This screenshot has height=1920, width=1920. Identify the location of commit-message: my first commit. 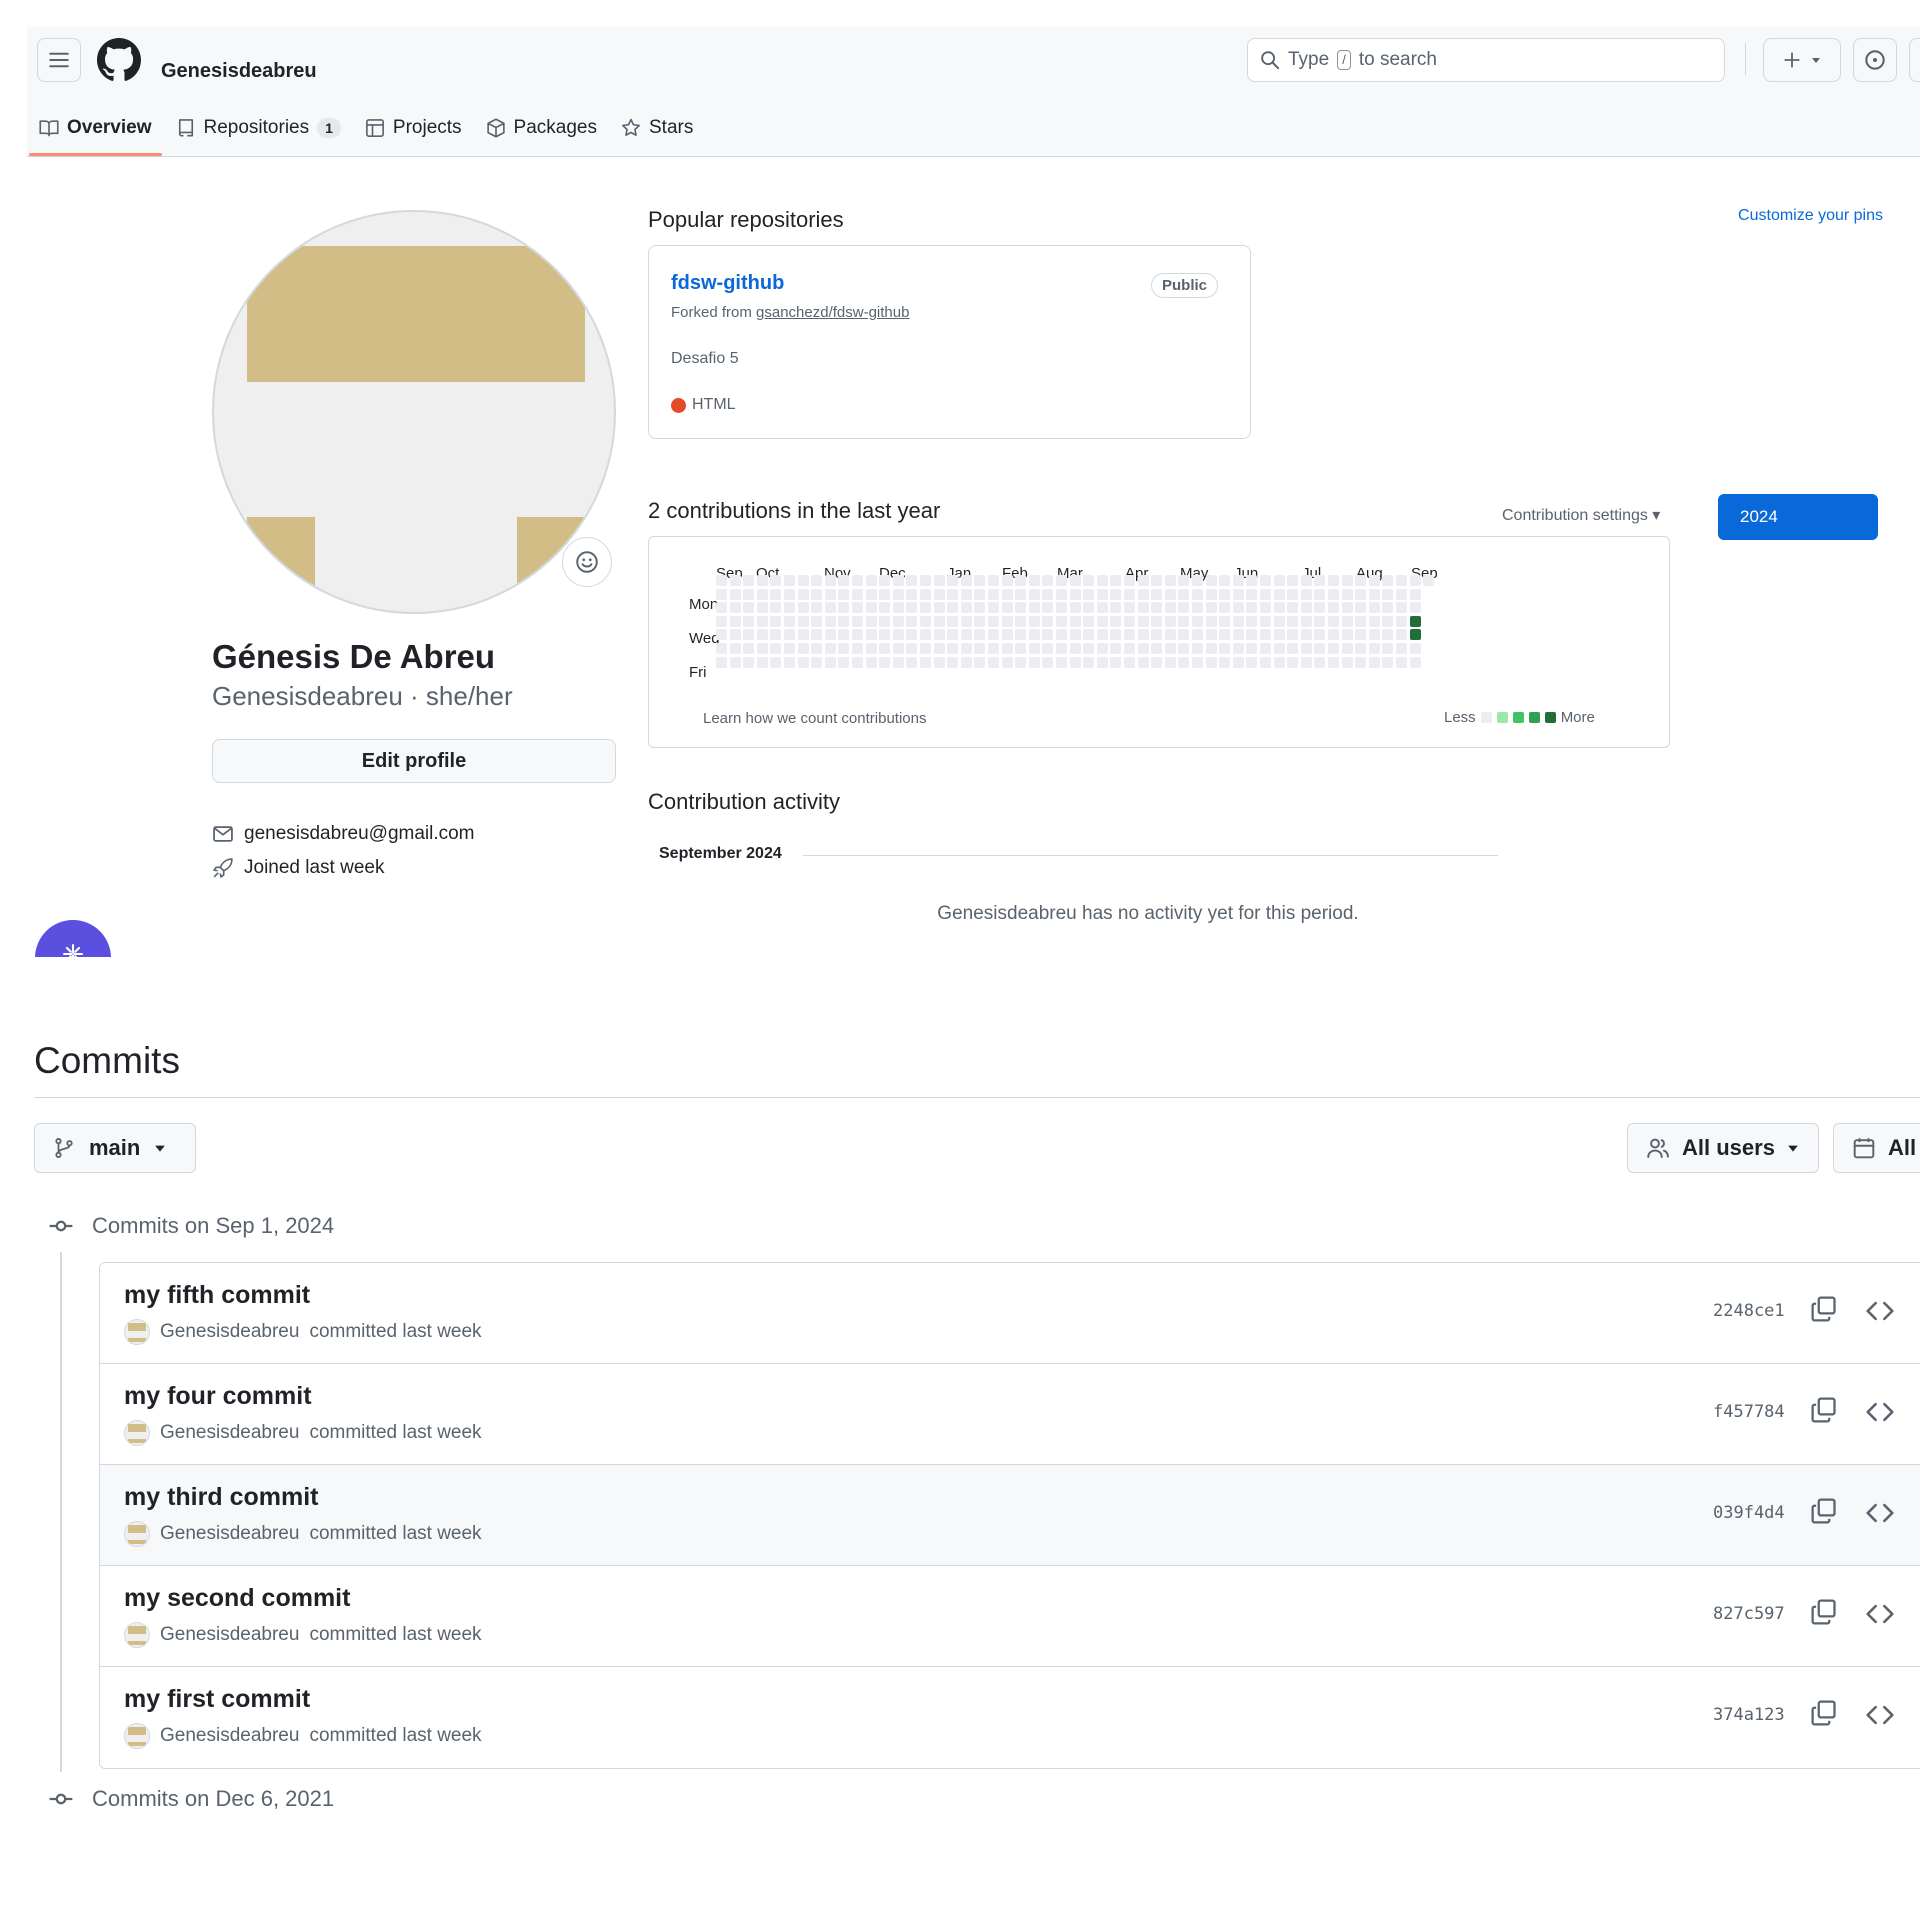
(217, 1699).